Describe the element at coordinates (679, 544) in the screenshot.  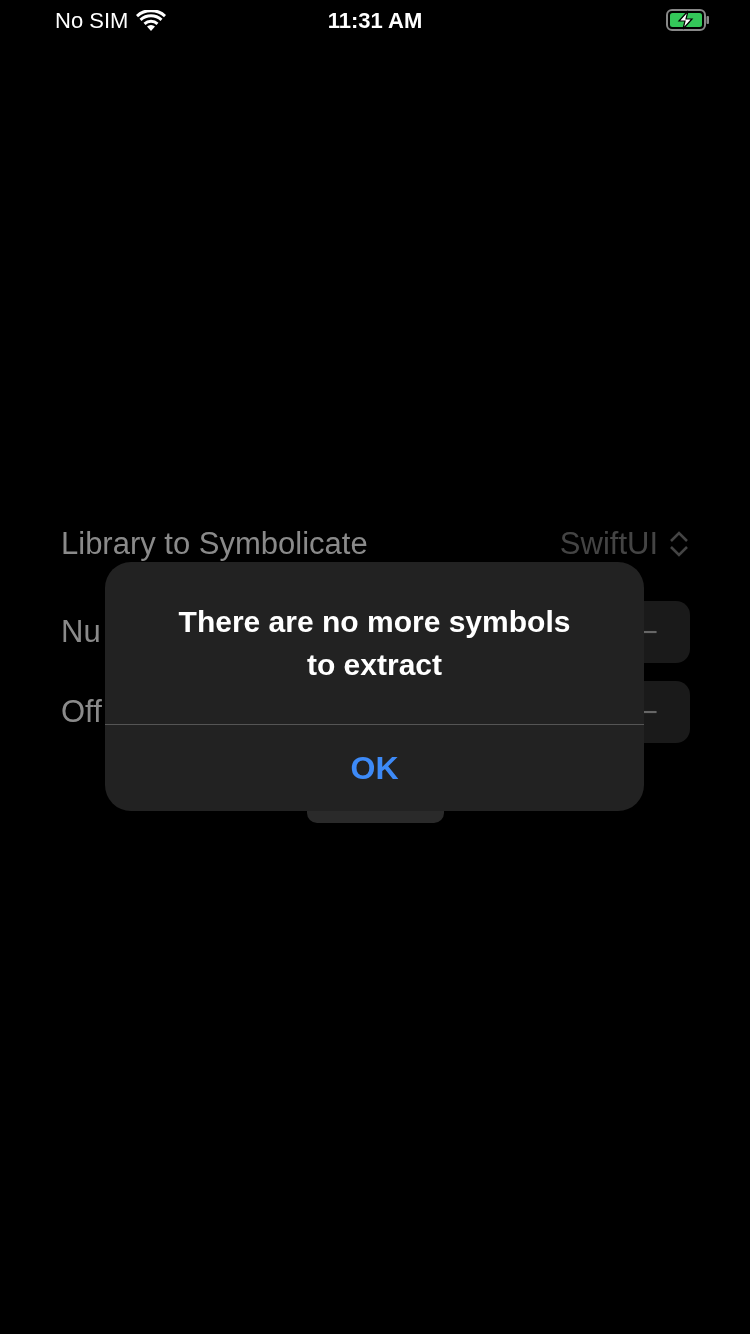
I see `chevron-icon` at that location.